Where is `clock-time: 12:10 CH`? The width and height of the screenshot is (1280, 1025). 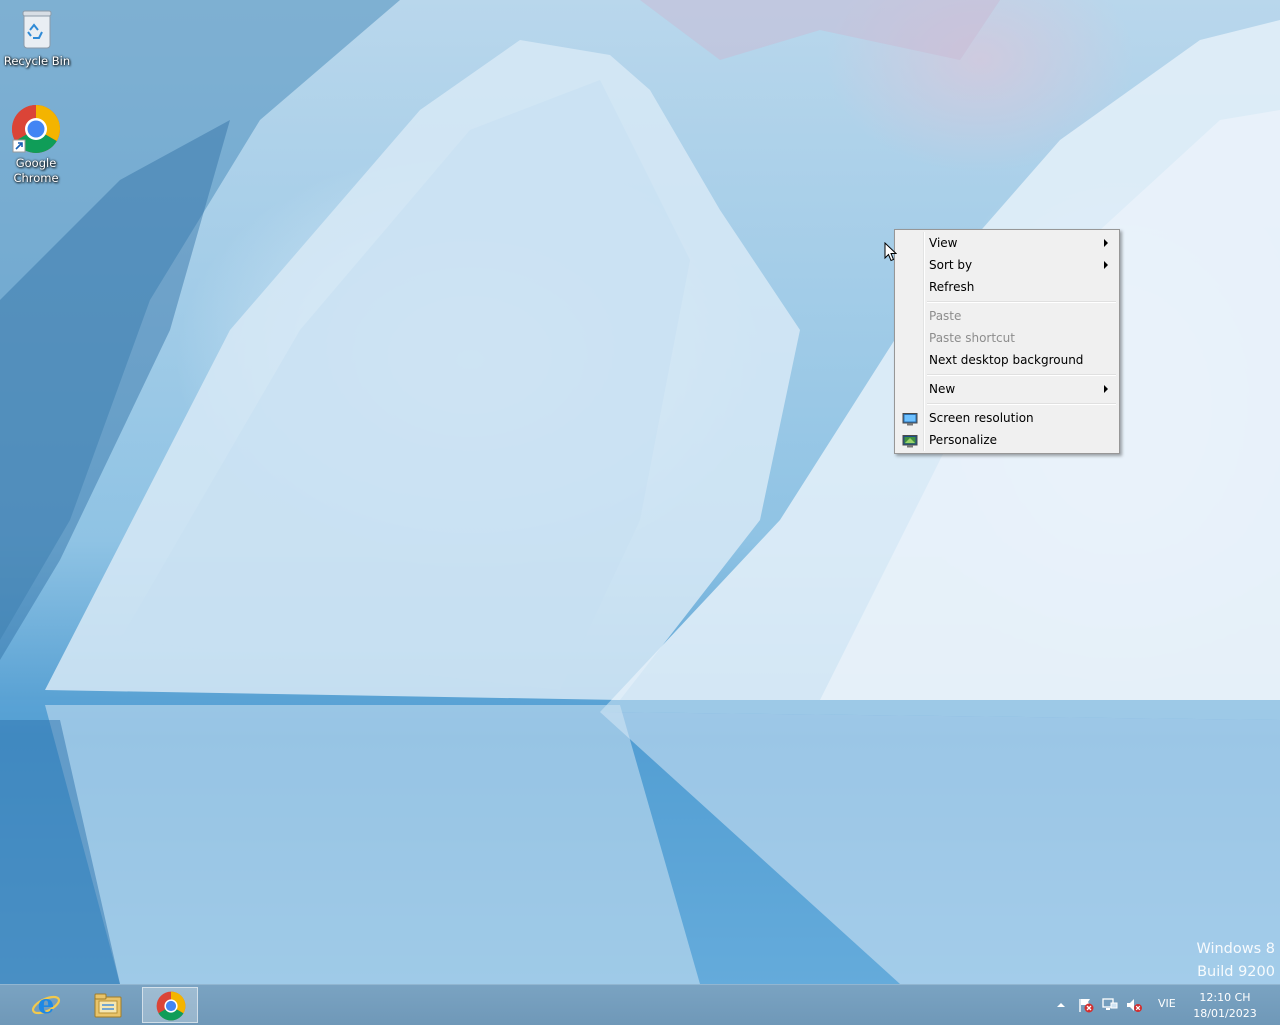
clock-time: 12:10 CH is located at coordinates (1225, 997).